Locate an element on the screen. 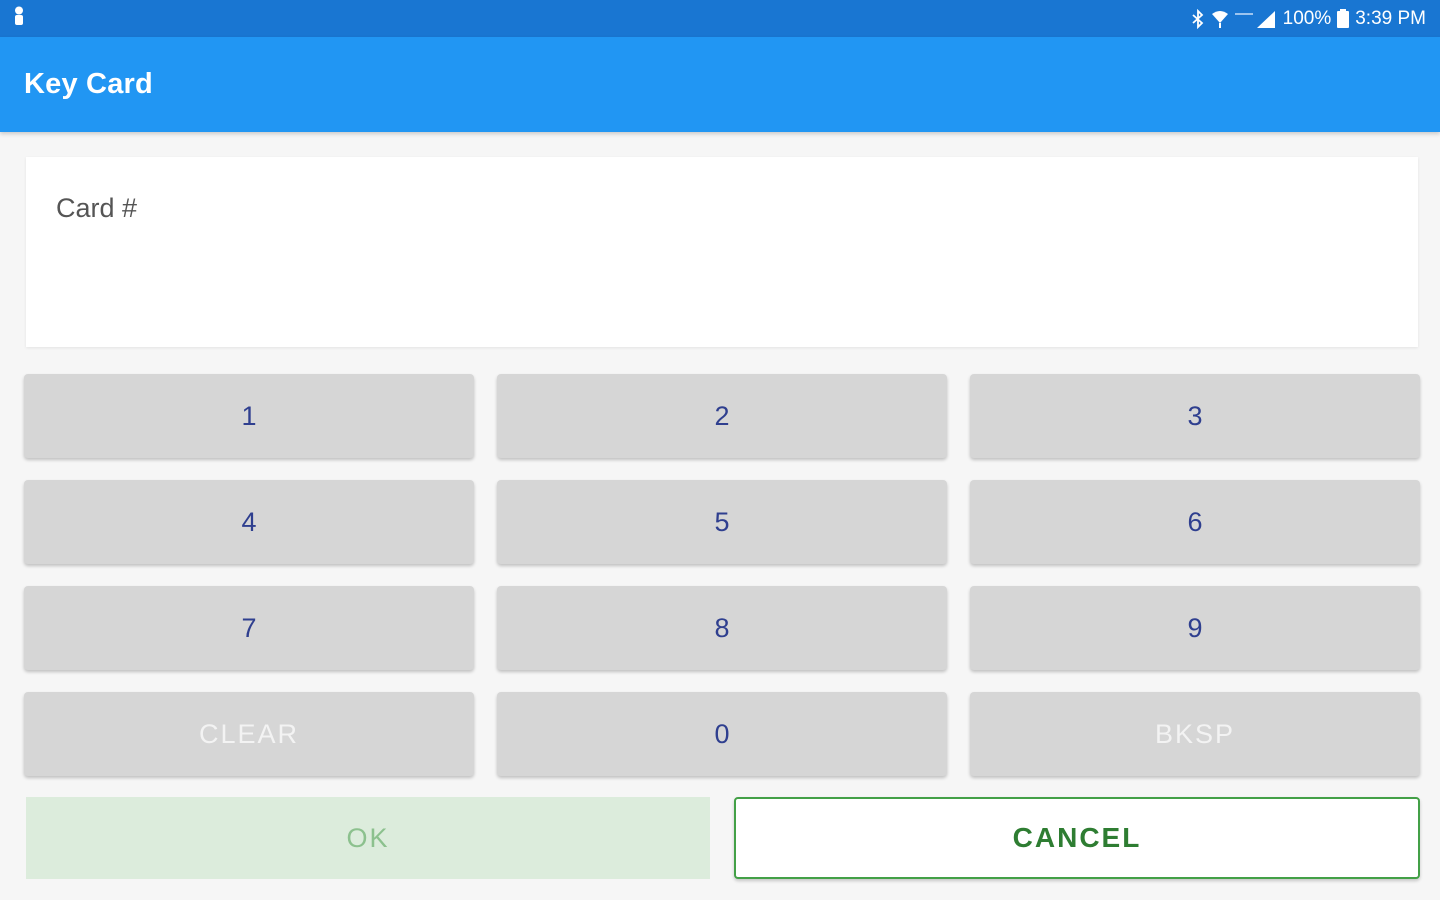 The width and height of the screenshot is (1440, 900). key-0: 0 is located at coordinates (722, 734).